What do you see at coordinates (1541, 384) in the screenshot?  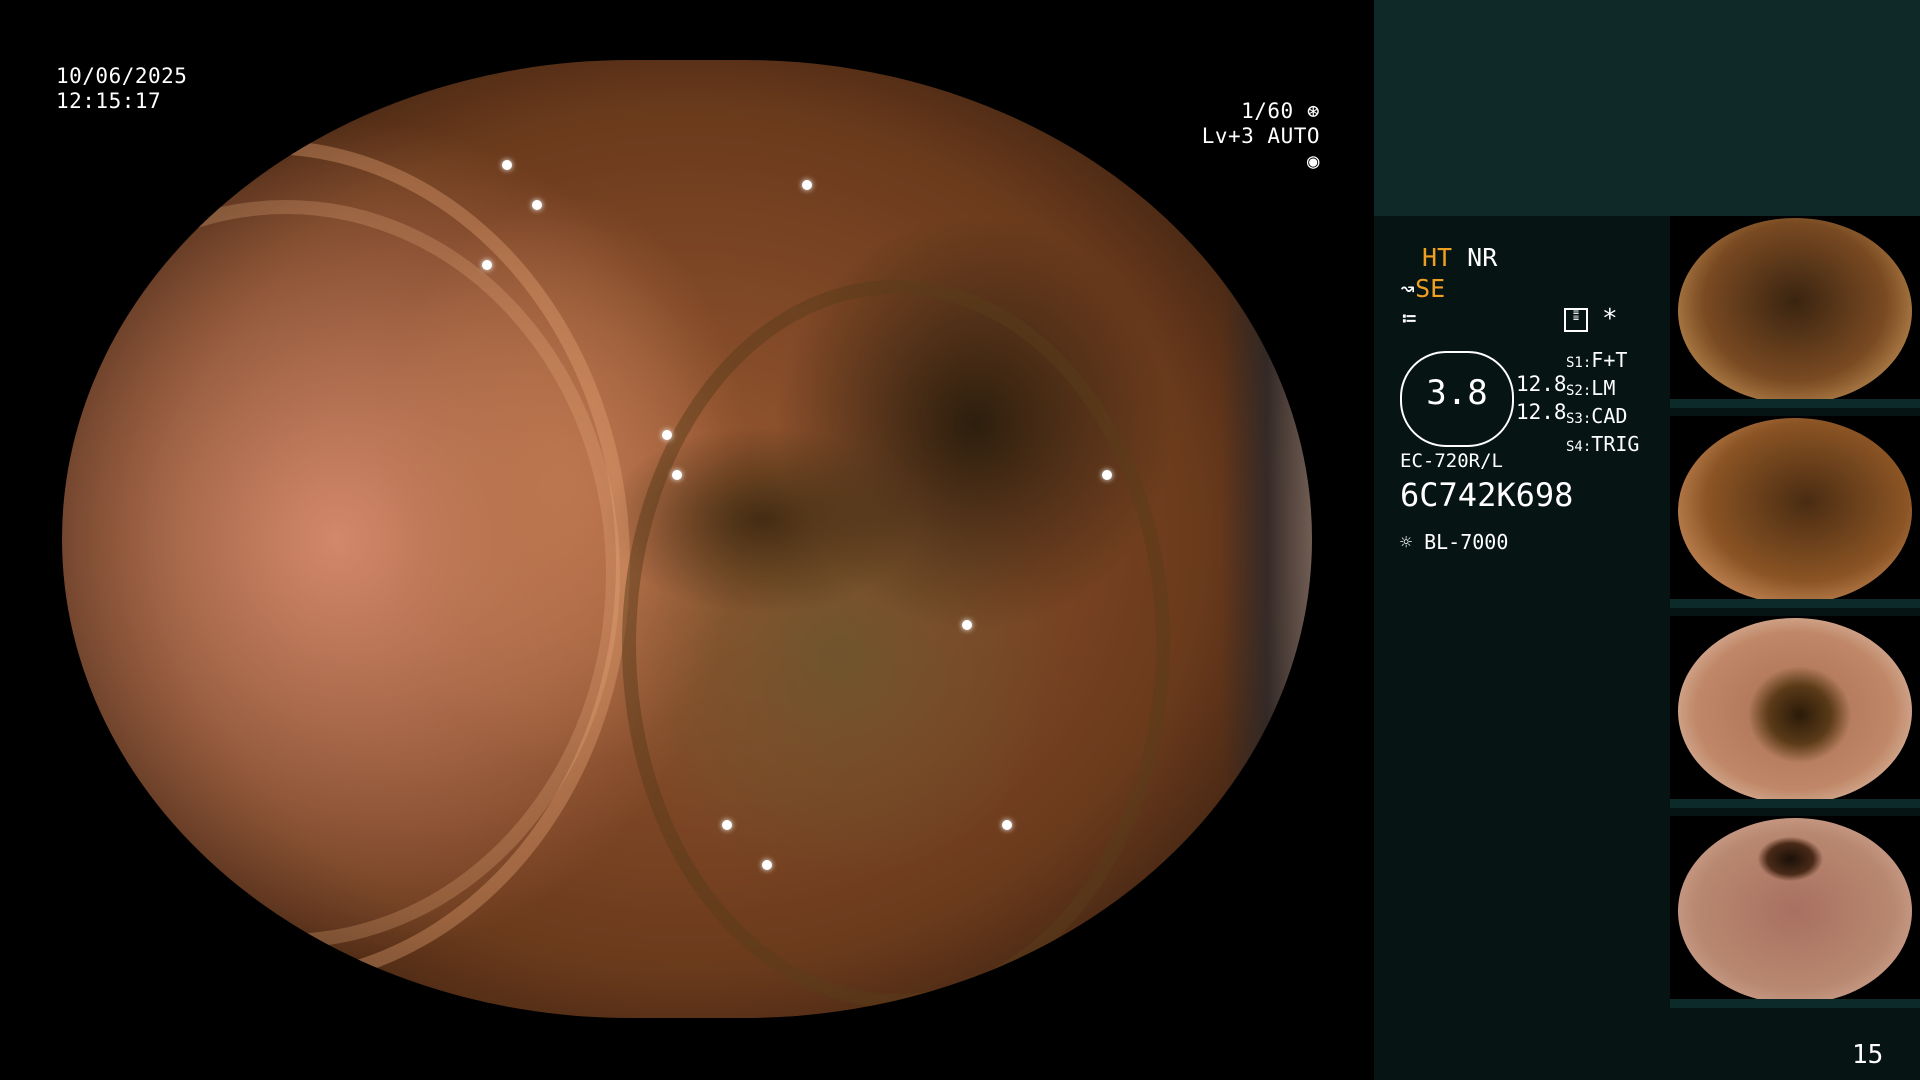 I see `value-a: 12.8` at bounding box center [1541, 384].